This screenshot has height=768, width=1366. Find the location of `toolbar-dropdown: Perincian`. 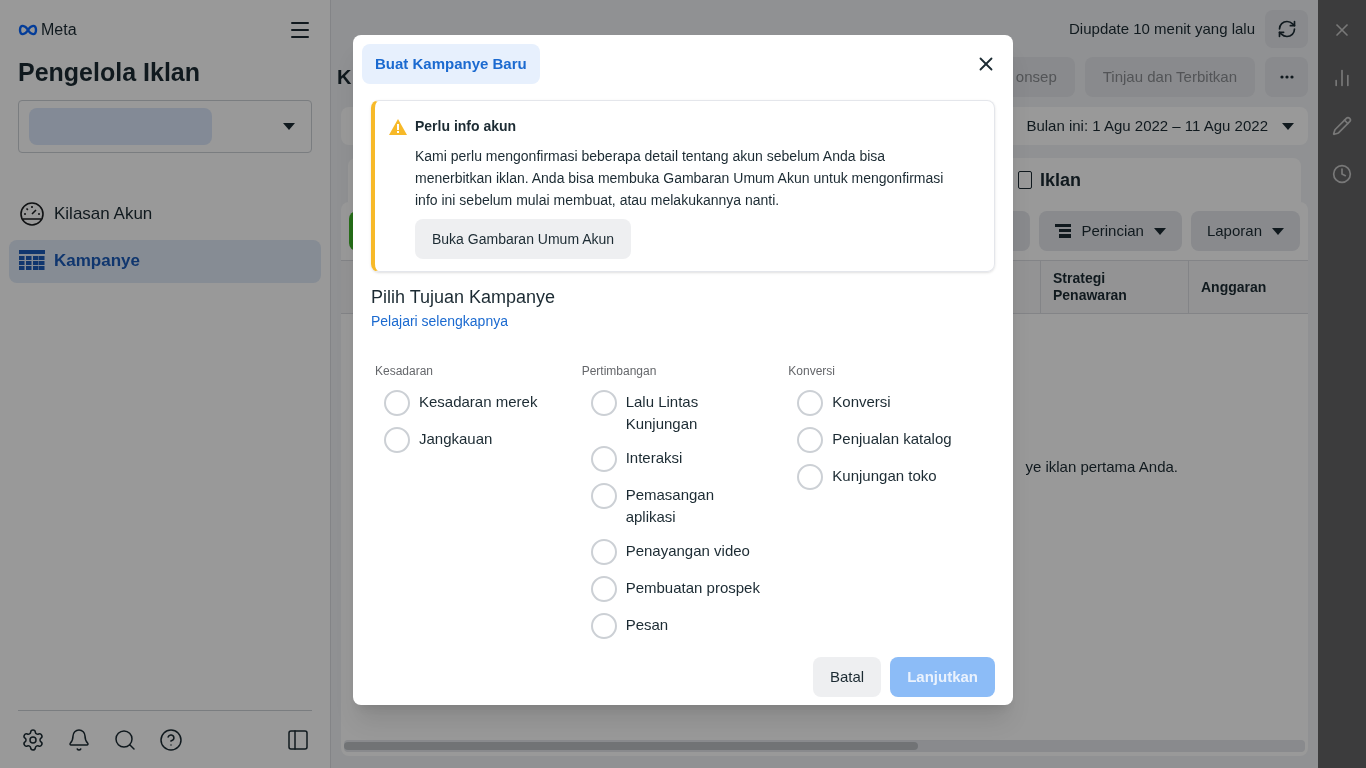

toolbar-dropdown: Perincian is located at coordinates (1110, 231).